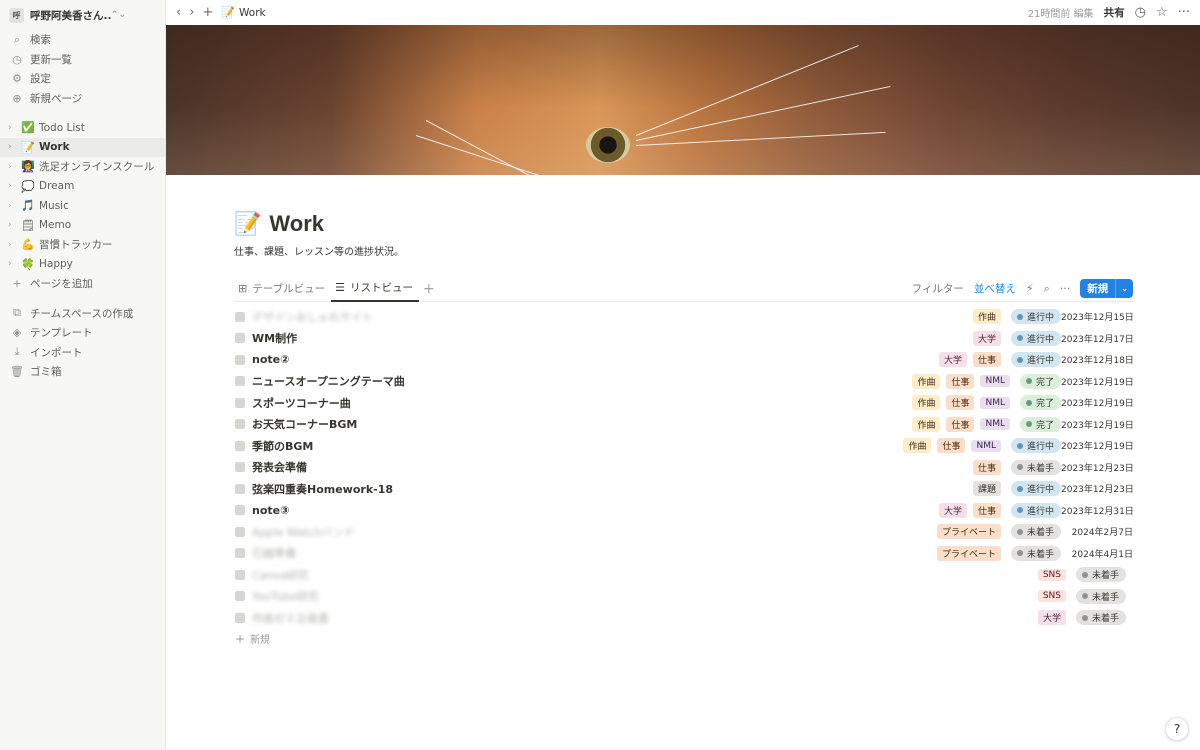 The image size is (1200, 750). What do you see at coordinates (1030, 288) in the screenshot?
I see `bolt-icon: ⚡` at bounding box center [1030, 288].